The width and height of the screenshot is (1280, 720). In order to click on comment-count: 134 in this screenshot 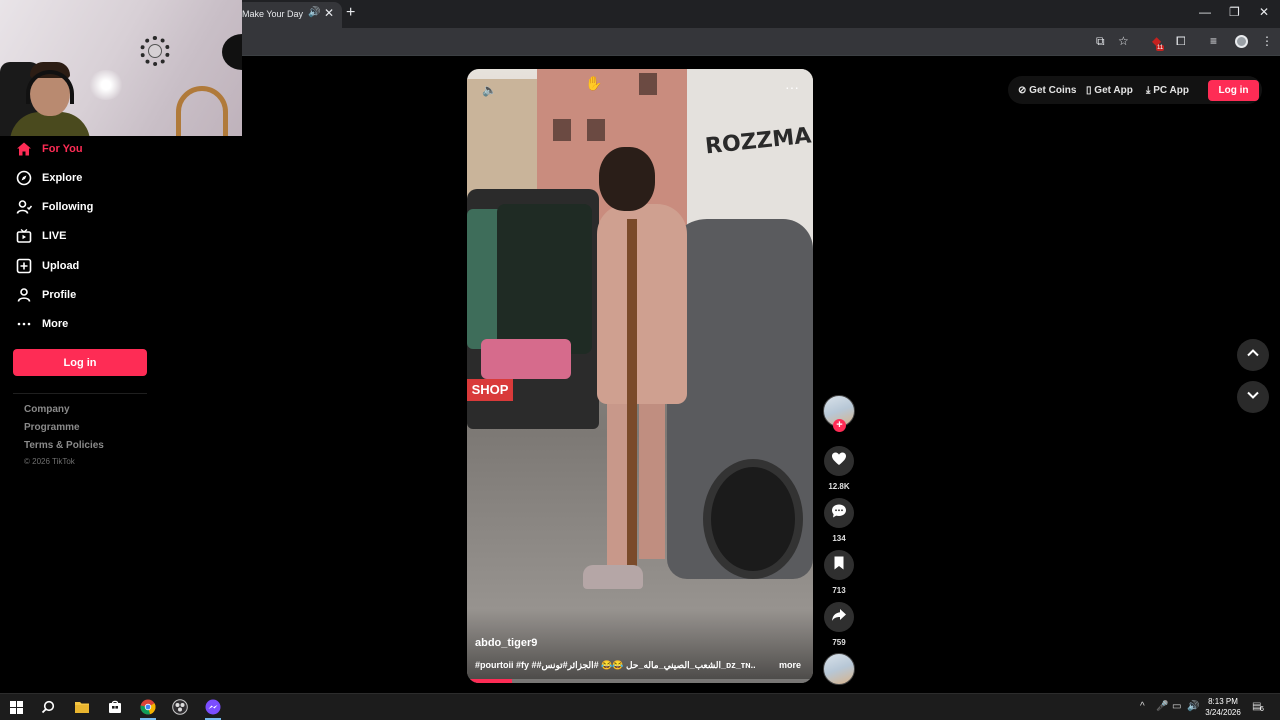, I will do `click(839, 538)`.